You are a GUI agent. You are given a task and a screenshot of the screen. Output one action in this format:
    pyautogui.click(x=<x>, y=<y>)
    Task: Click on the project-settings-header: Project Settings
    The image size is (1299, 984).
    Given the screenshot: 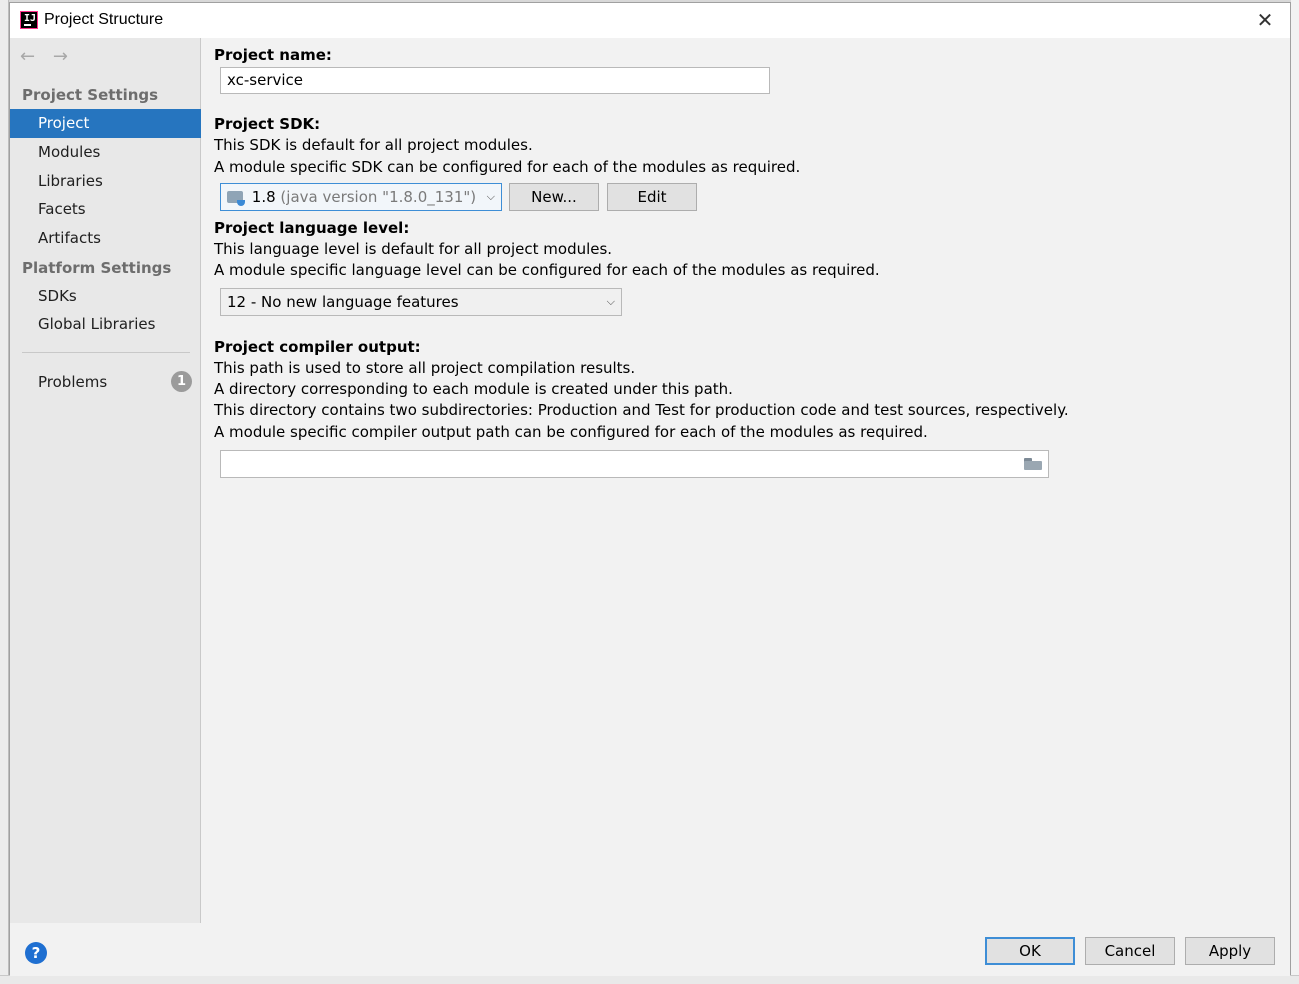 What is the action you would take?
    pyautogui.click(x=90, y=95)
    